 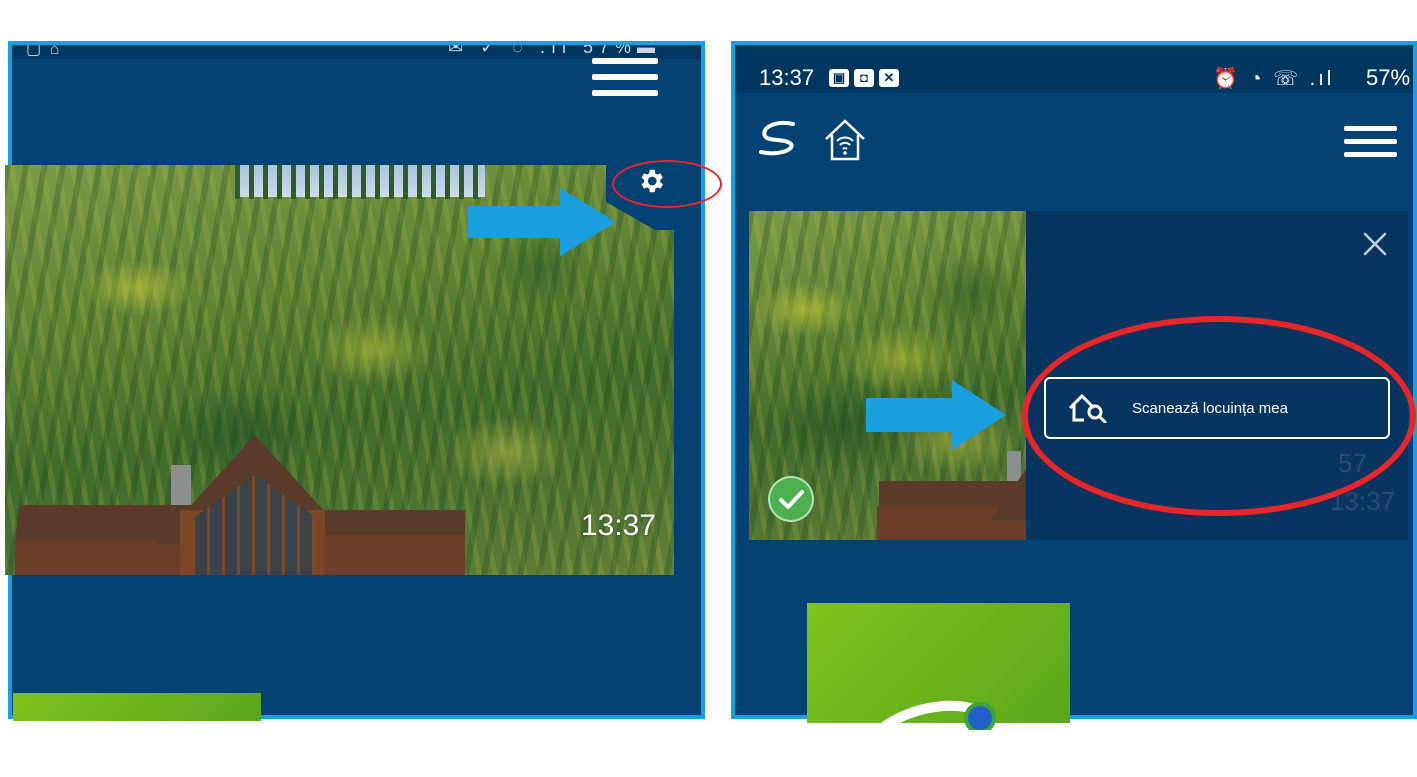 I want to click on status-right-icons: ✉ ✓ ◌ .ıl 57%▬, so click(x=554, y=49).